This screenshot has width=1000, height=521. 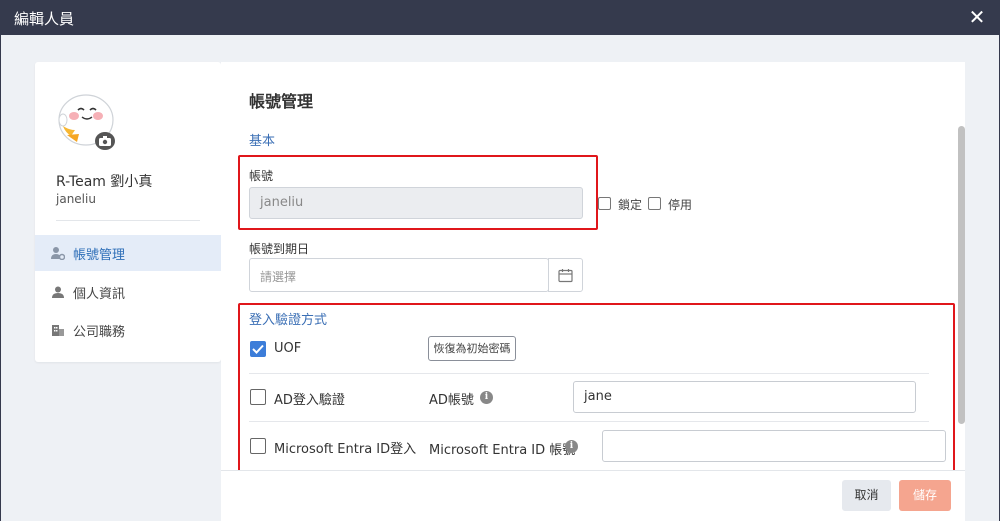 What do you see at coordinates (654, 203) in the screenshot?
I see `disable-checkbox` at bounding box center [654, 203].